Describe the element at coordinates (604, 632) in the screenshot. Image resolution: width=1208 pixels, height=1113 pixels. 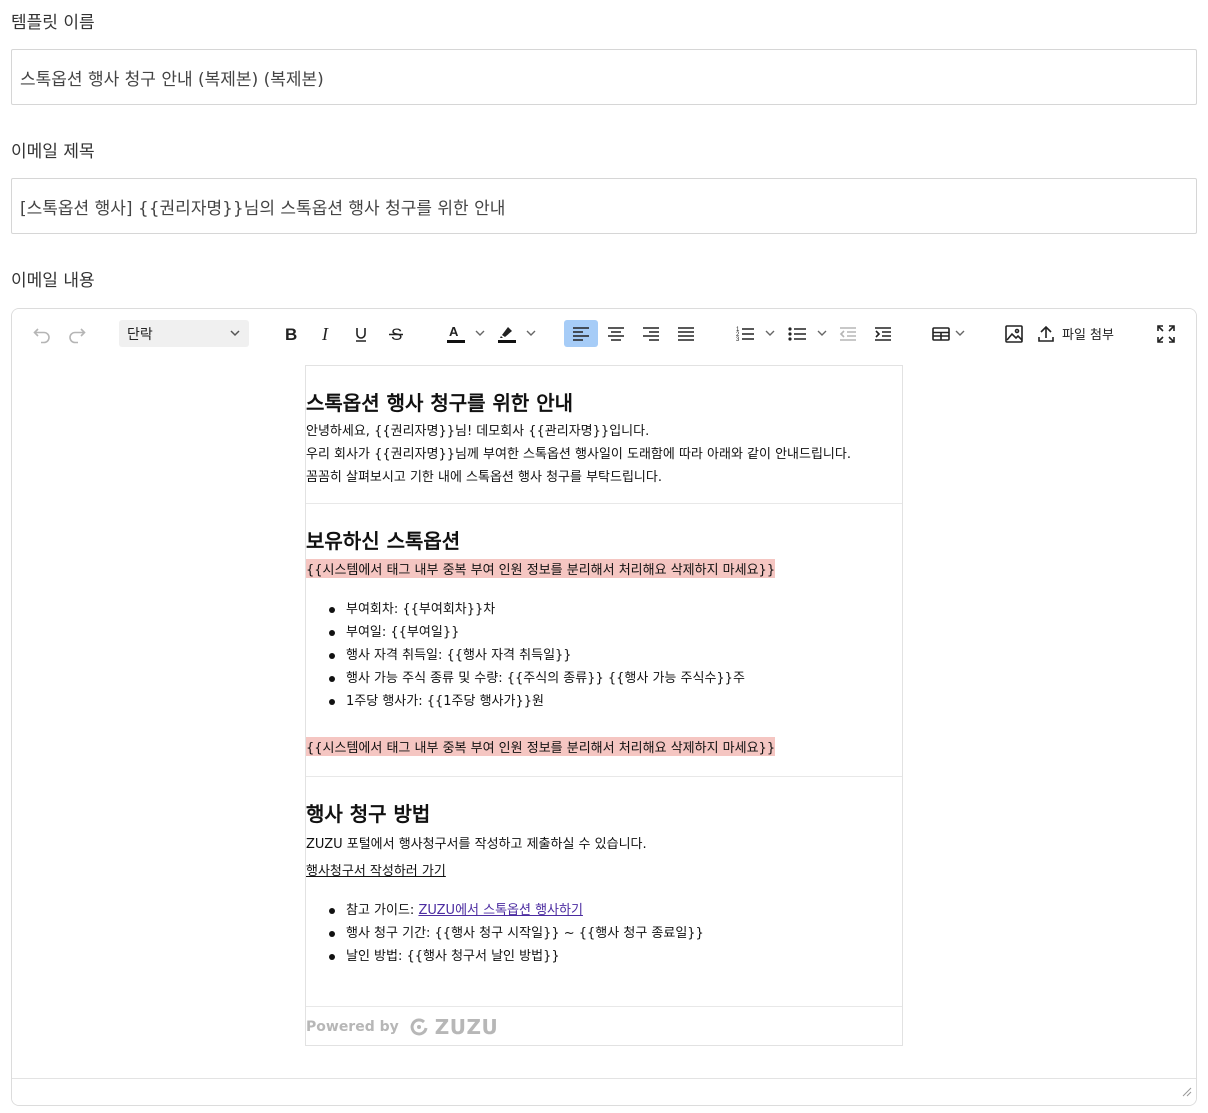
I see `list-item: 부여일: {{부여일}}` at that location.